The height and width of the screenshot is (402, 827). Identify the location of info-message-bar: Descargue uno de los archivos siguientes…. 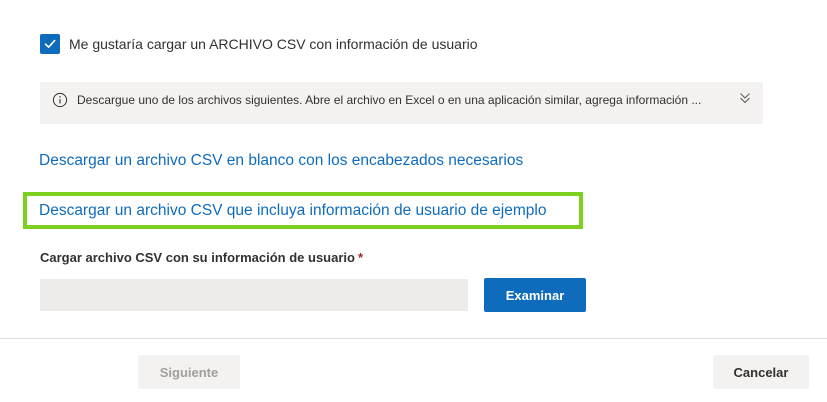
(401, 103).